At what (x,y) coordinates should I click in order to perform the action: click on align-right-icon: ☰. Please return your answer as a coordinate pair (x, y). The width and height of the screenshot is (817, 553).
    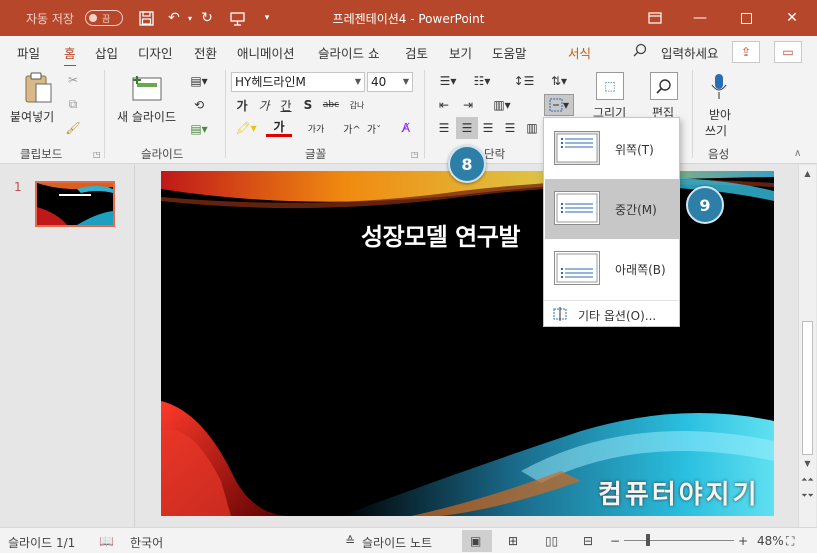
    Looking at the image, I should click on (488, 128).